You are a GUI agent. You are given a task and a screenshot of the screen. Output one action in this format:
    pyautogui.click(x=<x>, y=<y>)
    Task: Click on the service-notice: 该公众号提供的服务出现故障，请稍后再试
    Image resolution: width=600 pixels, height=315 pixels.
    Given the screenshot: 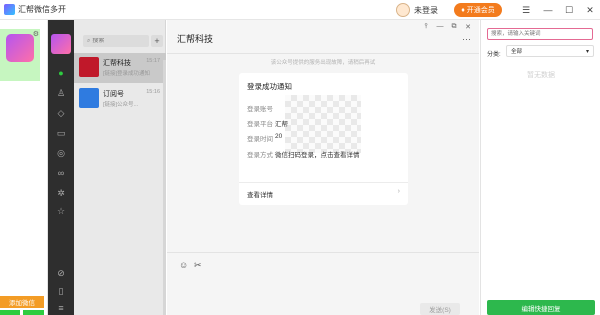 What is the action you would take?
    pyautogui.click(x=323, y=63)
    